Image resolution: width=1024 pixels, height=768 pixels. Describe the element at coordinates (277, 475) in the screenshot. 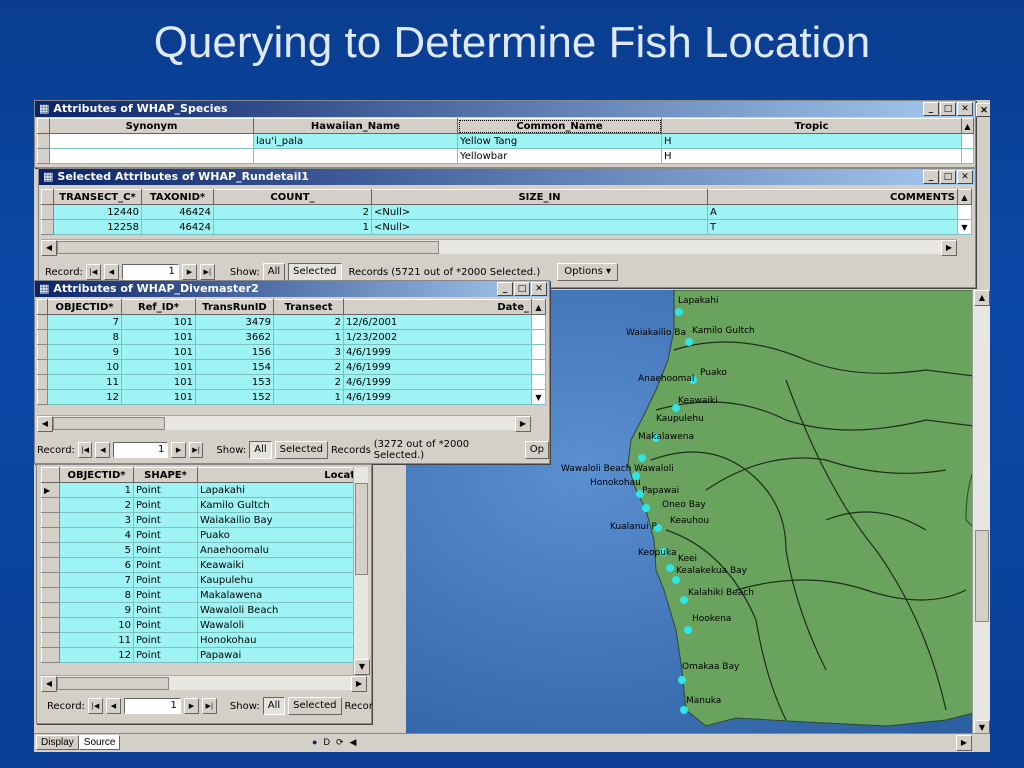

I see `column-header: Locat` at that location.